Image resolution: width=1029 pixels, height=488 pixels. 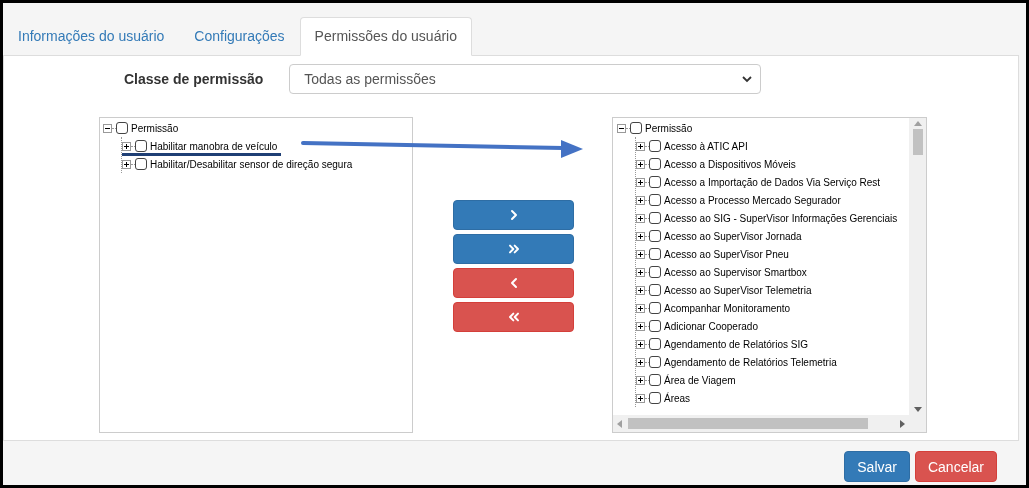 I want to click on tree-item: Adicionar Cooperado, so click(x=711, y=326).